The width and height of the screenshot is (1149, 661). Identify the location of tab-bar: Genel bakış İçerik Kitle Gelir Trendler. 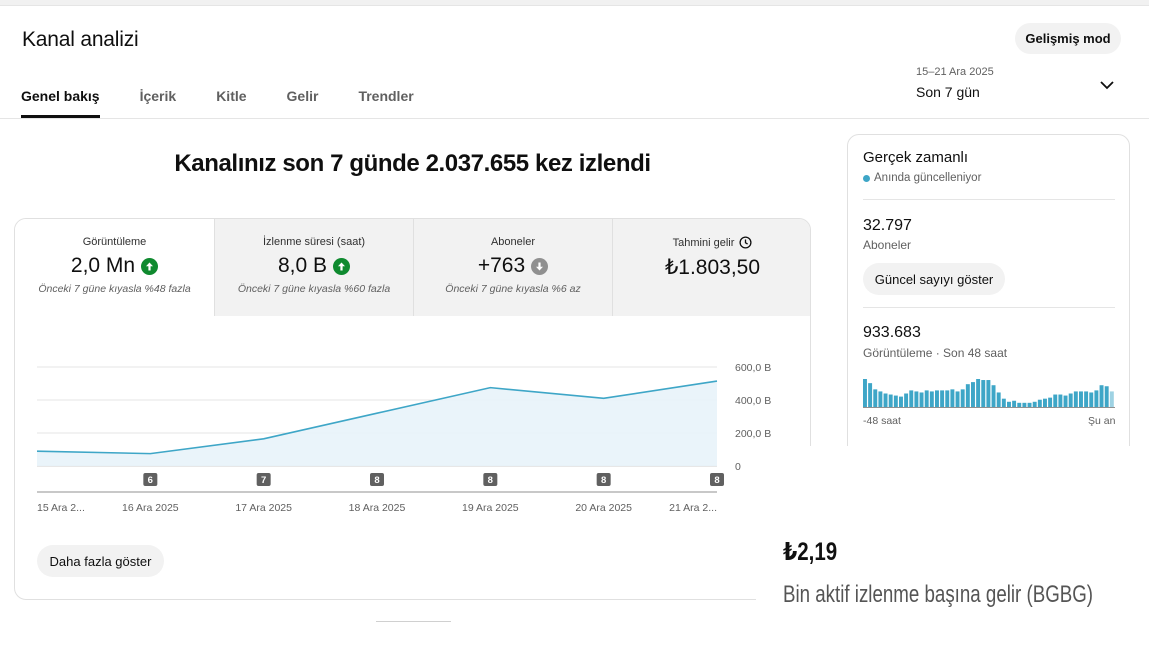
(237, 103).